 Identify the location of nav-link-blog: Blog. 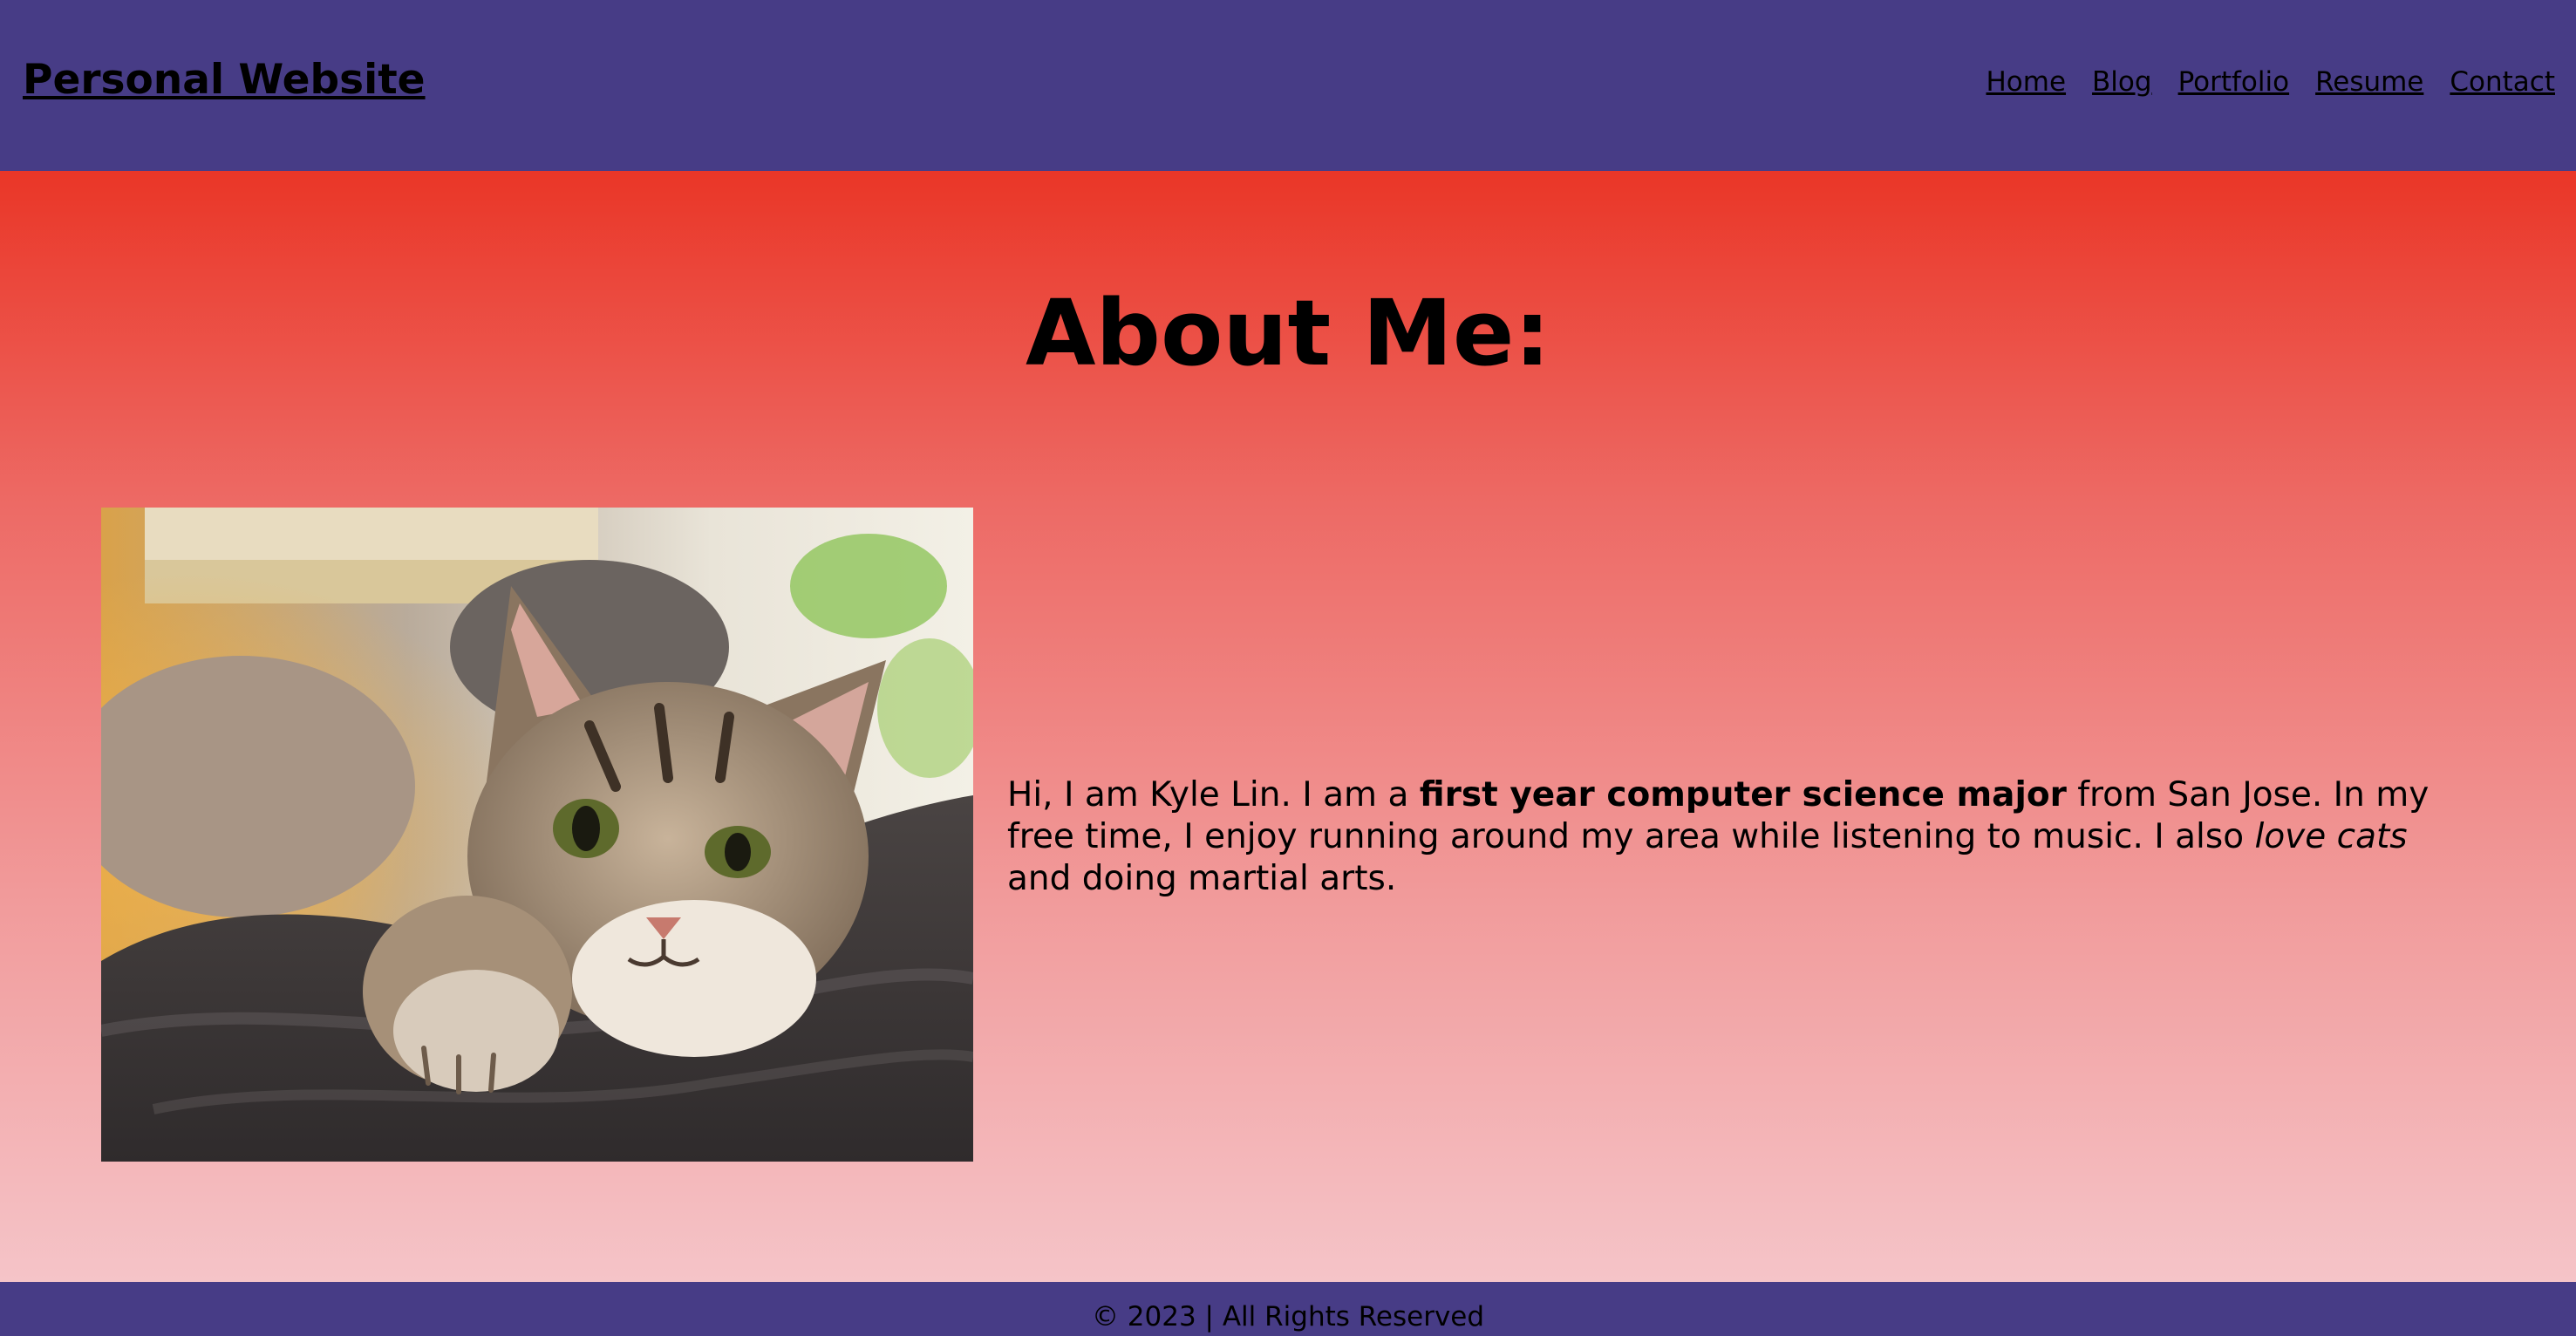
(2122, 82).